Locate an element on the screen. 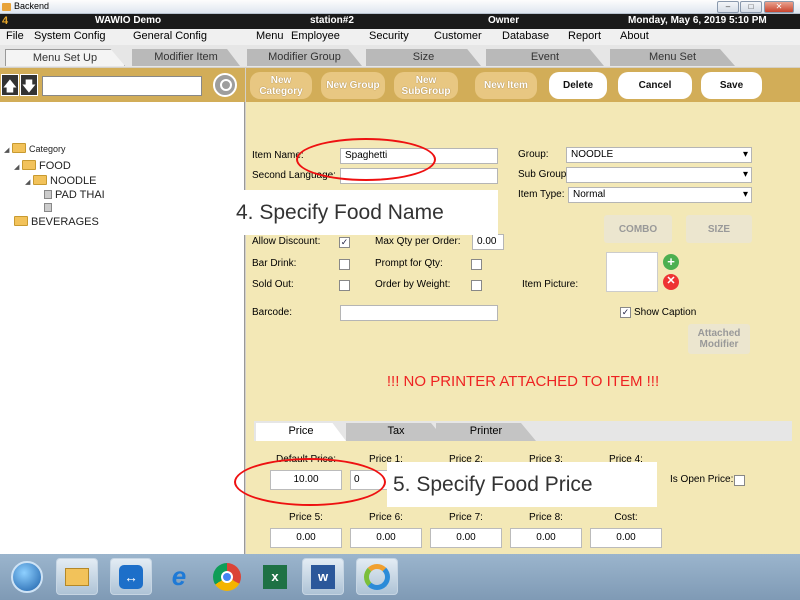  group-select: NOODLE is located at coordinates (659, 155).